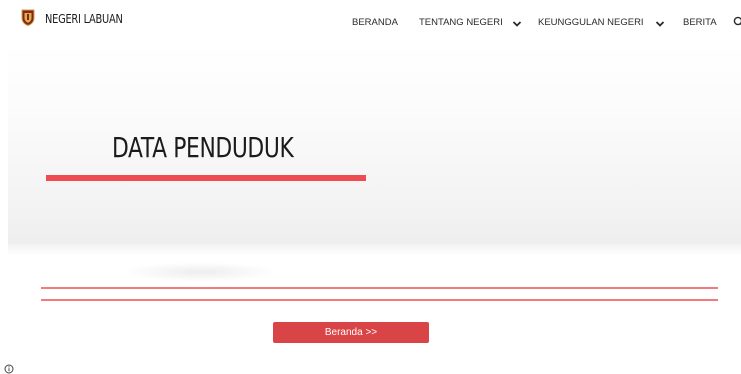 The image size is (741, 374). I want to click on info-icon, so click(9, 369).